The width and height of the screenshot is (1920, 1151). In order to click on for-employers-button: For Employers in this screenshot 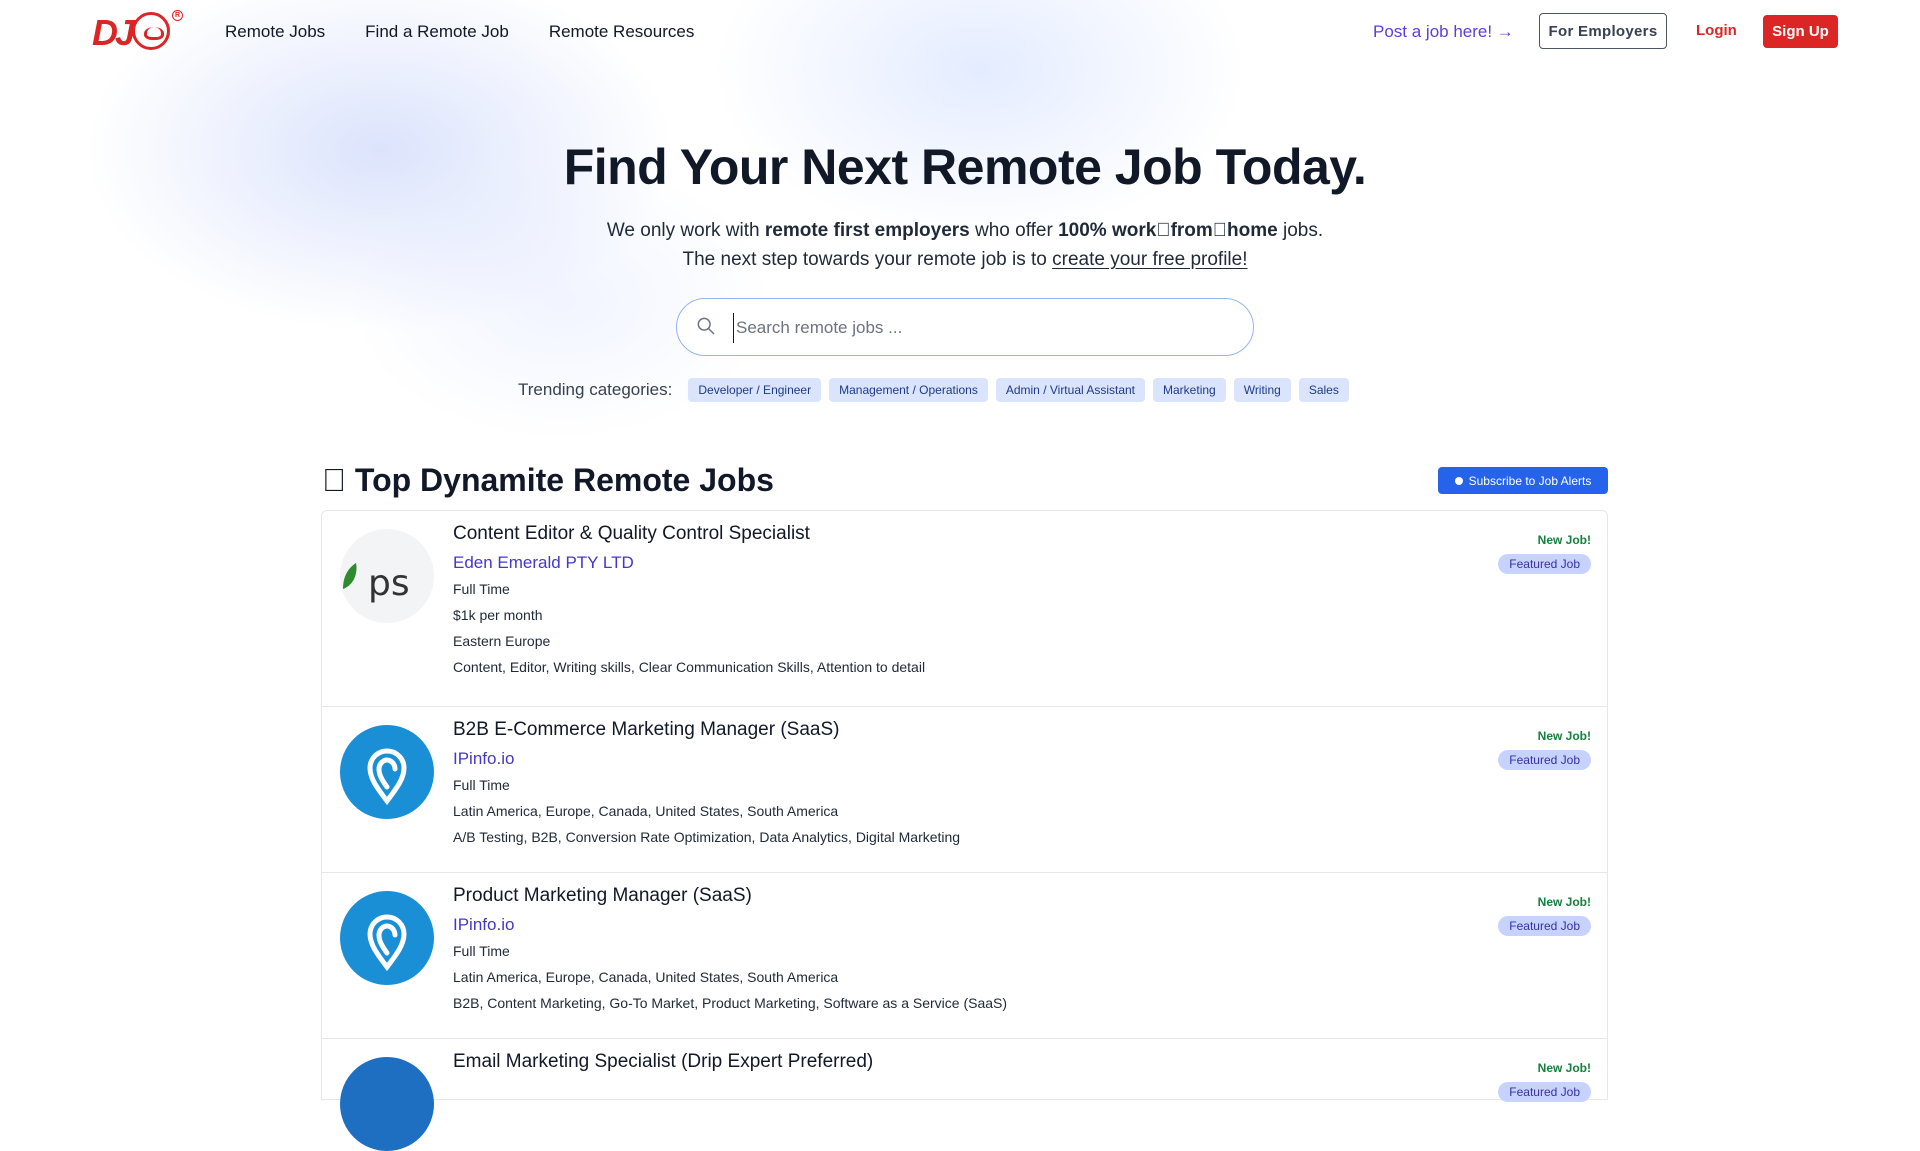, I will do `click(1603, 31)`.